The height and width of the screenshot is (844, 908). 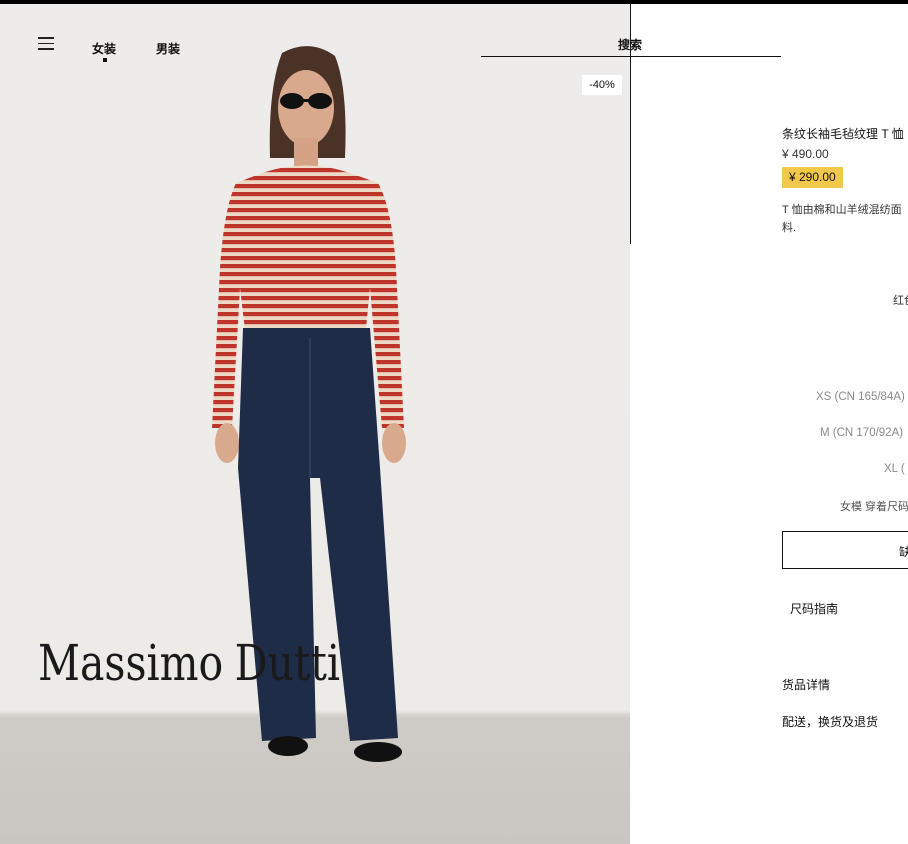 What do you see at coordinates (168, 48) in the screenshot?
I see `nav-men: 男装` at bounding box center [168, 48].